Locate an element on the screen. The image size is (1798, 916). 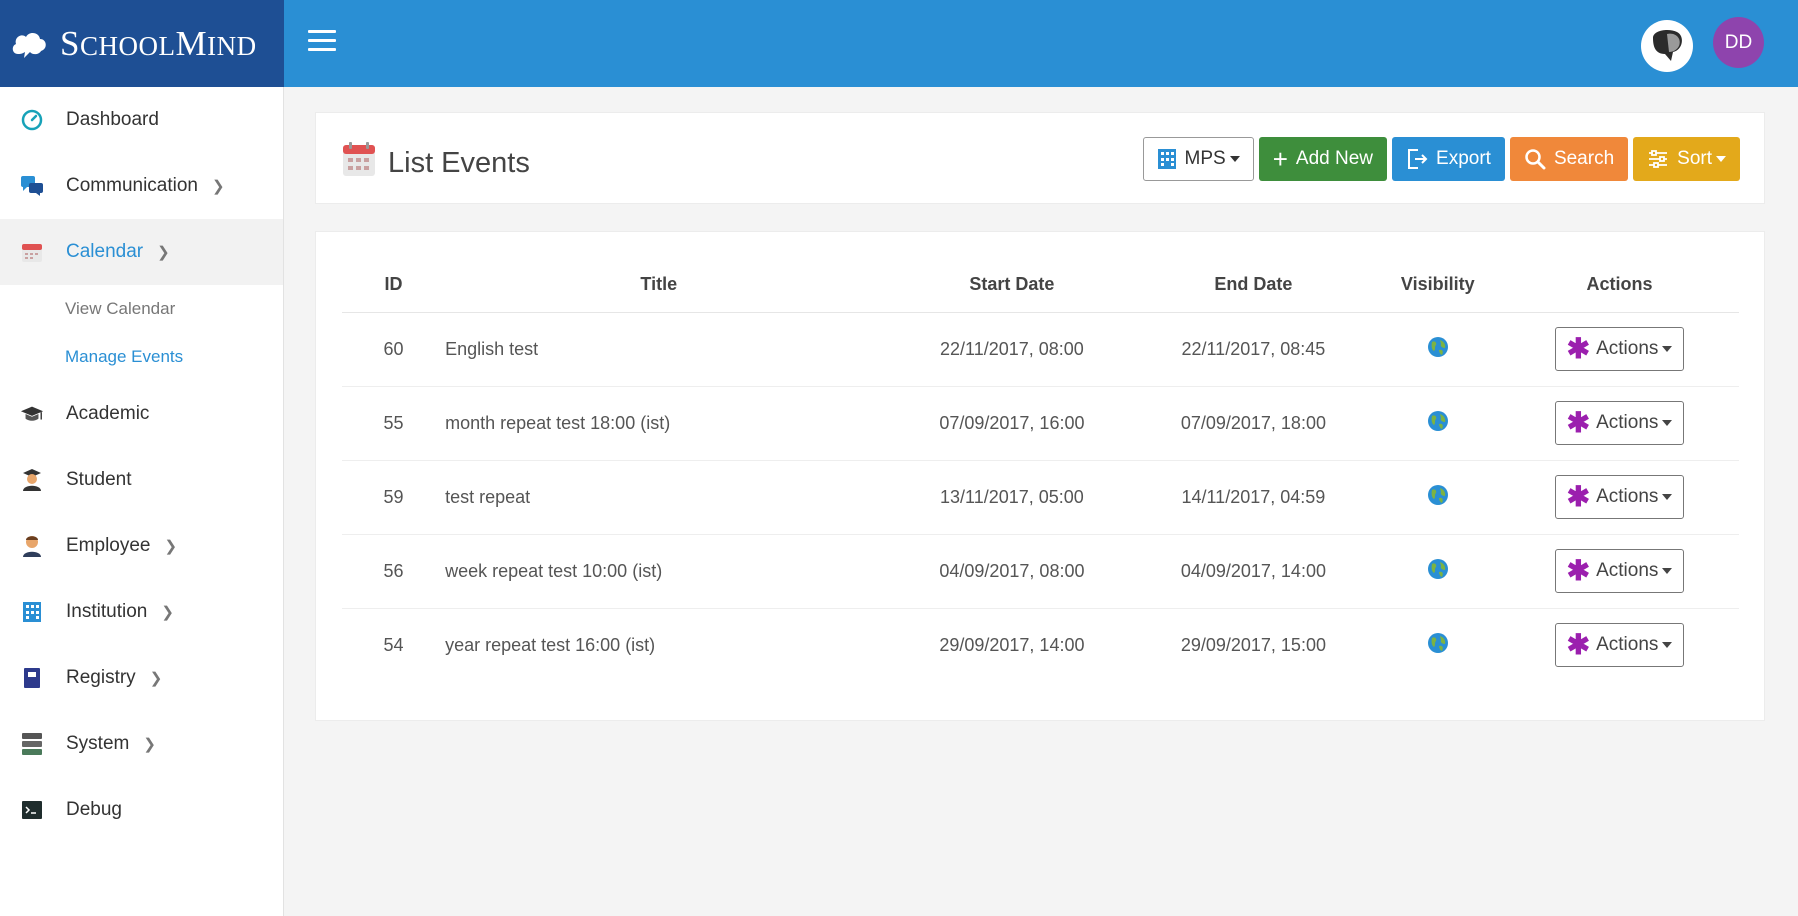
server-icon is located at coordinates (32, 744).